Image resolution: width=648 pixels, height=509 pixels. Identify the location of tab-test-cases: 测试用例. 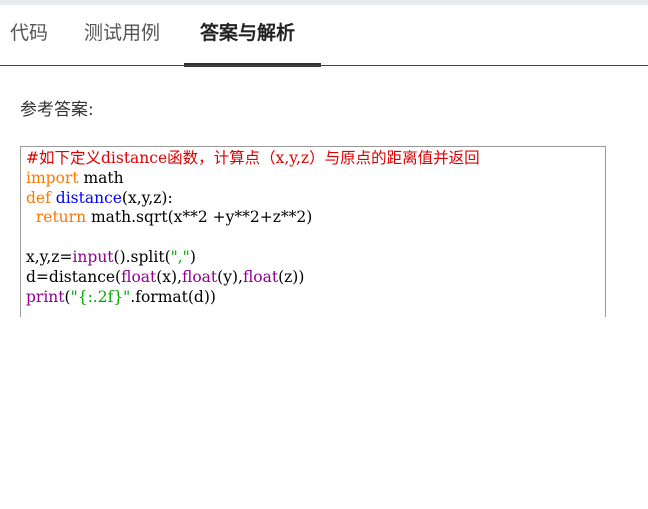
(122, 33).